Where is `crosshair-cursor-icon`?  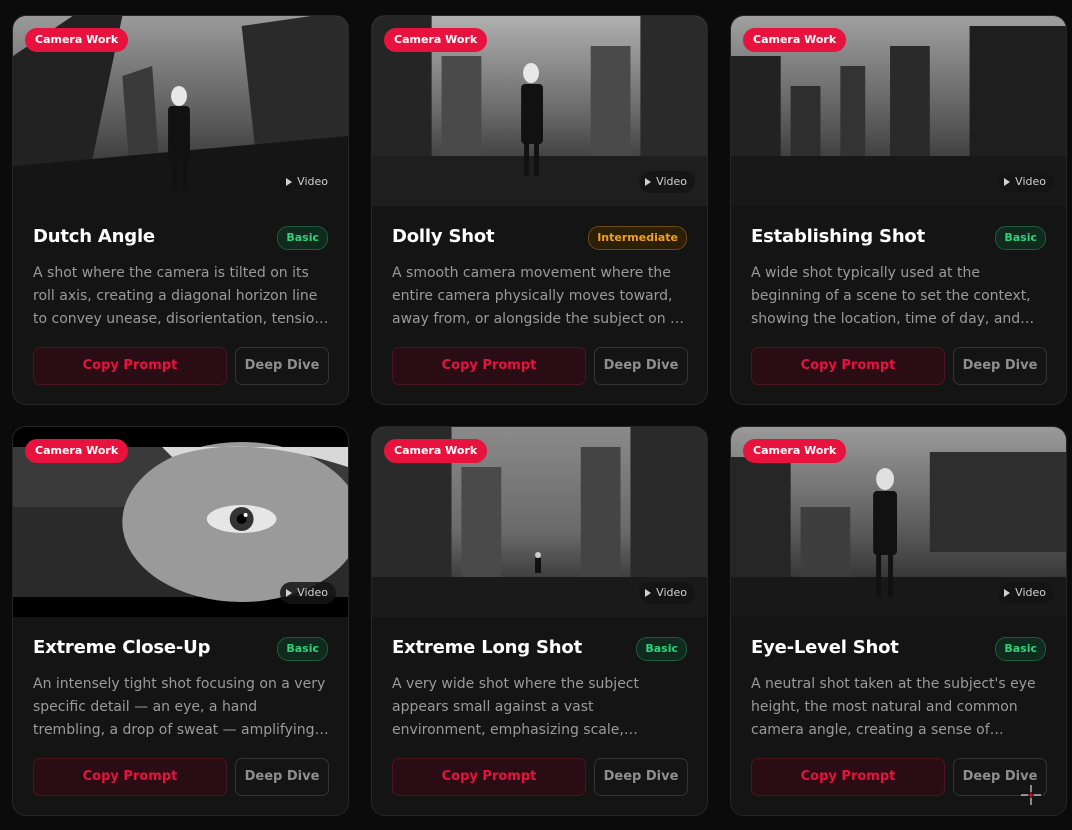 crosshair-cursor-icon is located at coordinates (1031, 795).